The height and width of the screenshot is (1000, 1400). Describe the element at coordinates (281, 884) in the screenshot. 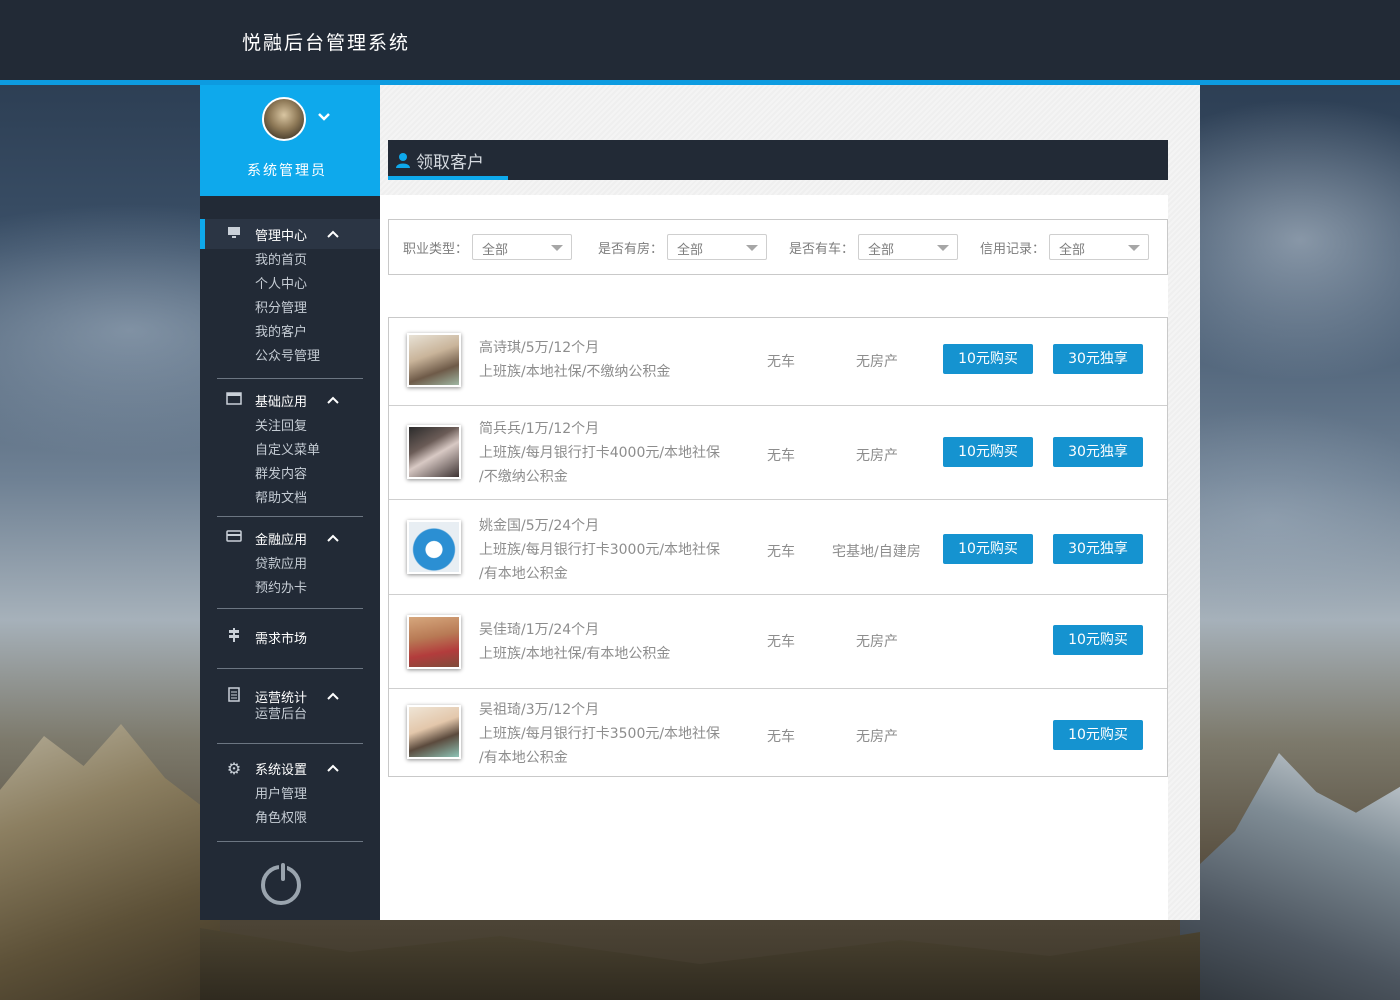

I see `power-icon` at that location.